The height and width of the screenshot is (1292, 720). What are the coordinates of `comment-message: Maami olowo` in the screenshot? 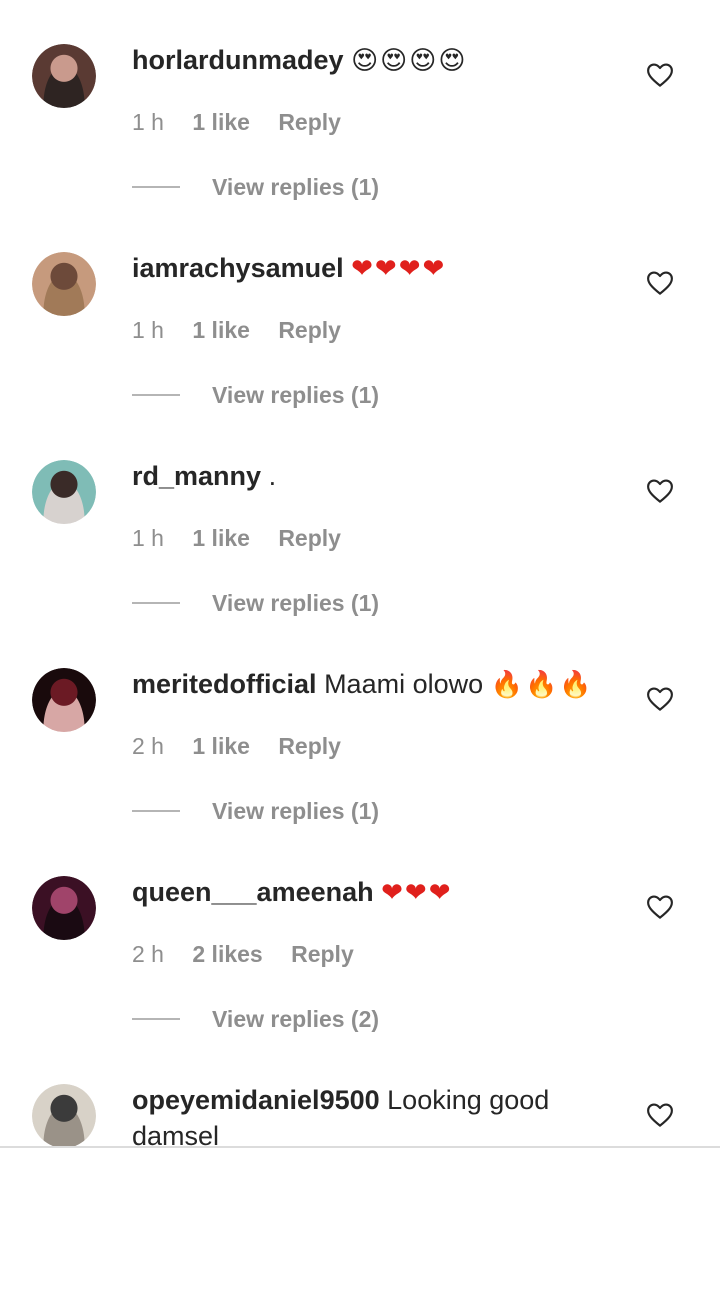 It's located at (404, 684).